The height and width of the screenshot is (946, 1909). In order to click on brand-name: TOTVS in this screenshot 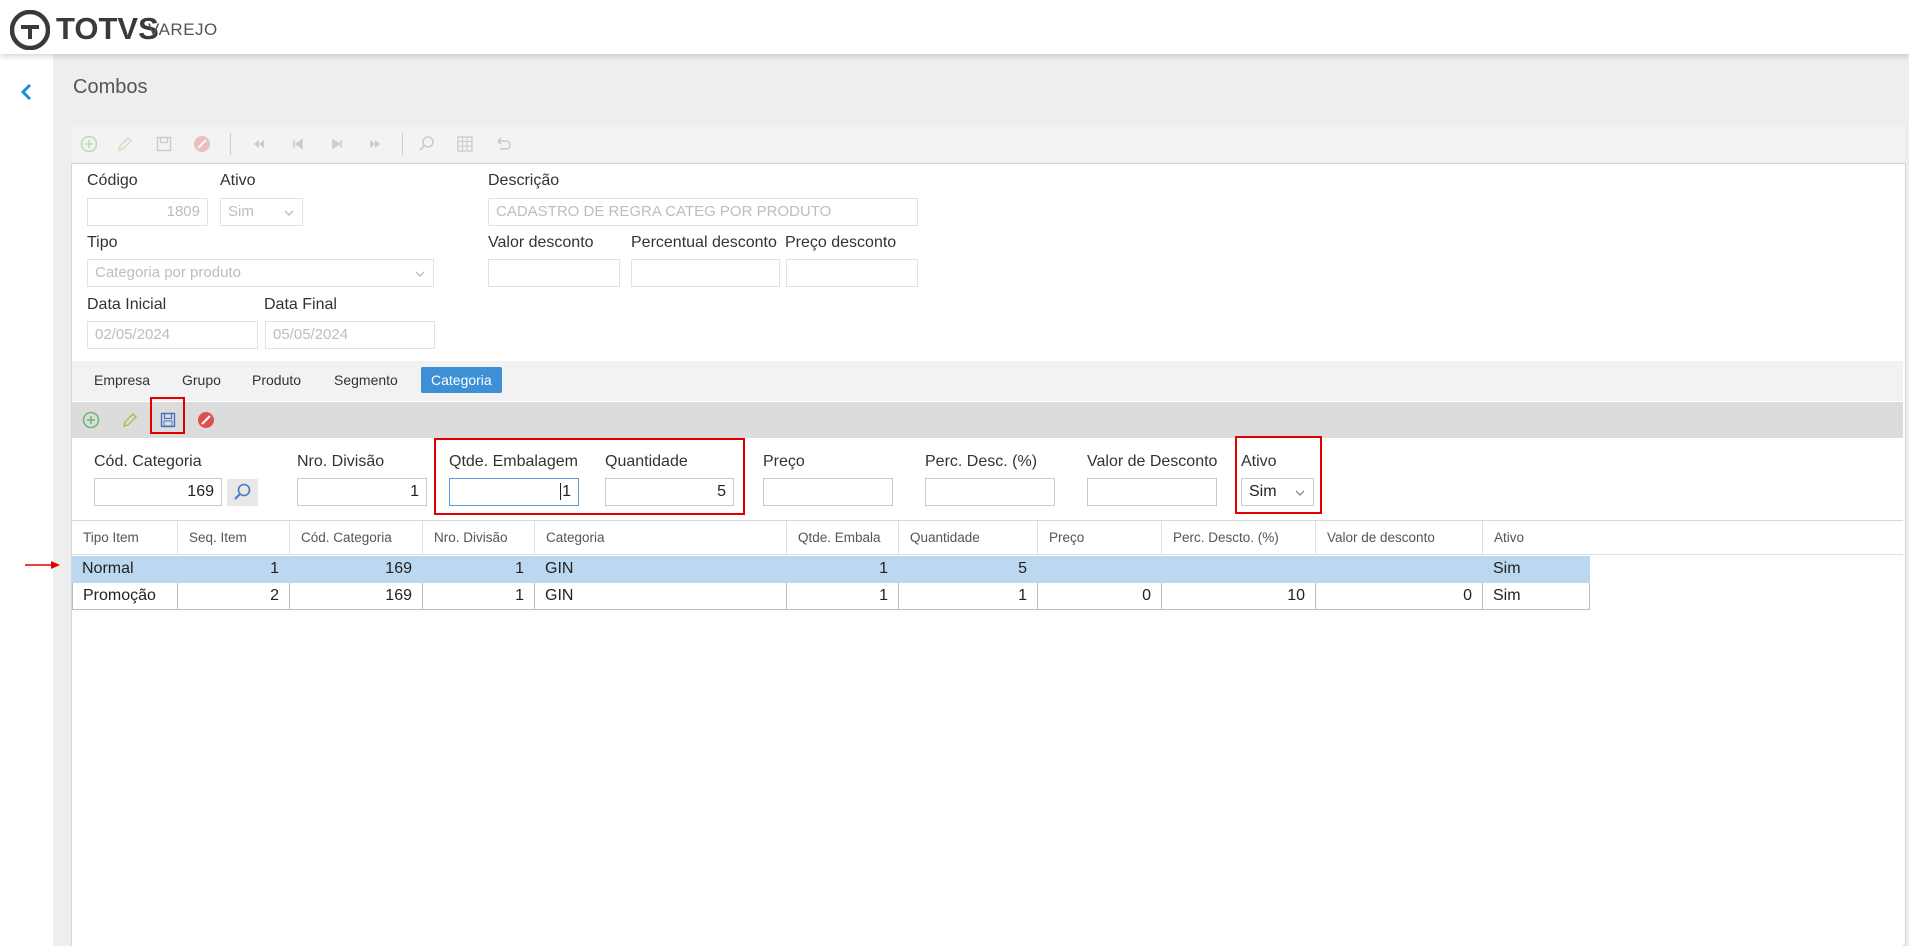, I will do `click(107, 28)`.